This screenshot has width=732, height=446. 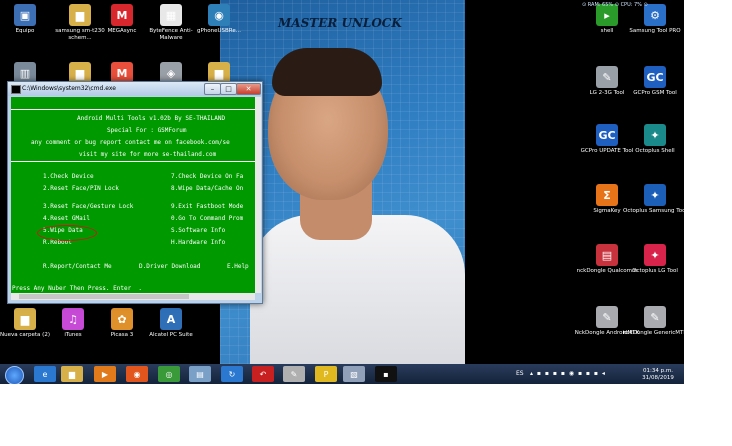 I want to click on computer-icon: ▣, so click(x=25, y=15).